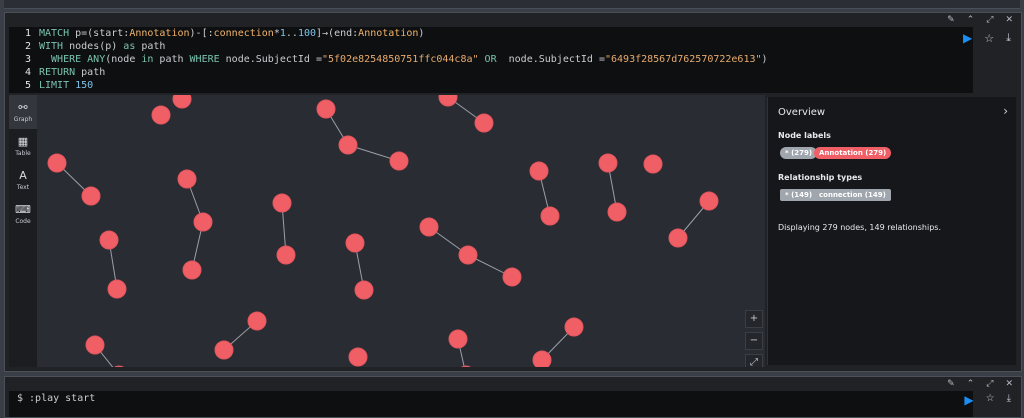 The height and width of the screenshot is (418, 1024). What do you see at coordinates (820, 177) in the screenshot?
I see `relationship-types-title: Relationship types` at bounding box center [820, 177].